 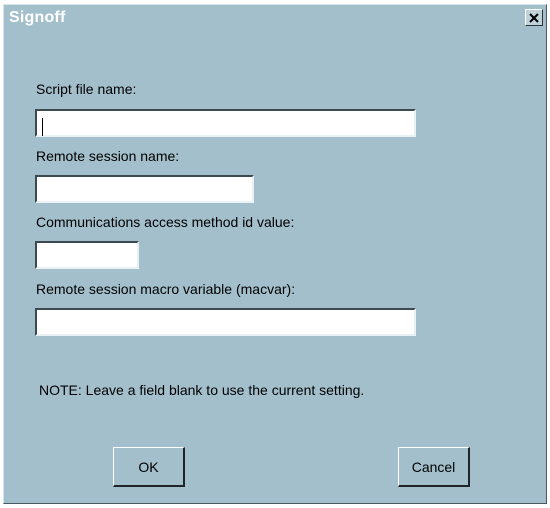 What do you see at coordinates (166, 289) in the screenshot?
I see `macro-variable-label: Remote session macro variable (macvar):` at bounding box center [166, 289].